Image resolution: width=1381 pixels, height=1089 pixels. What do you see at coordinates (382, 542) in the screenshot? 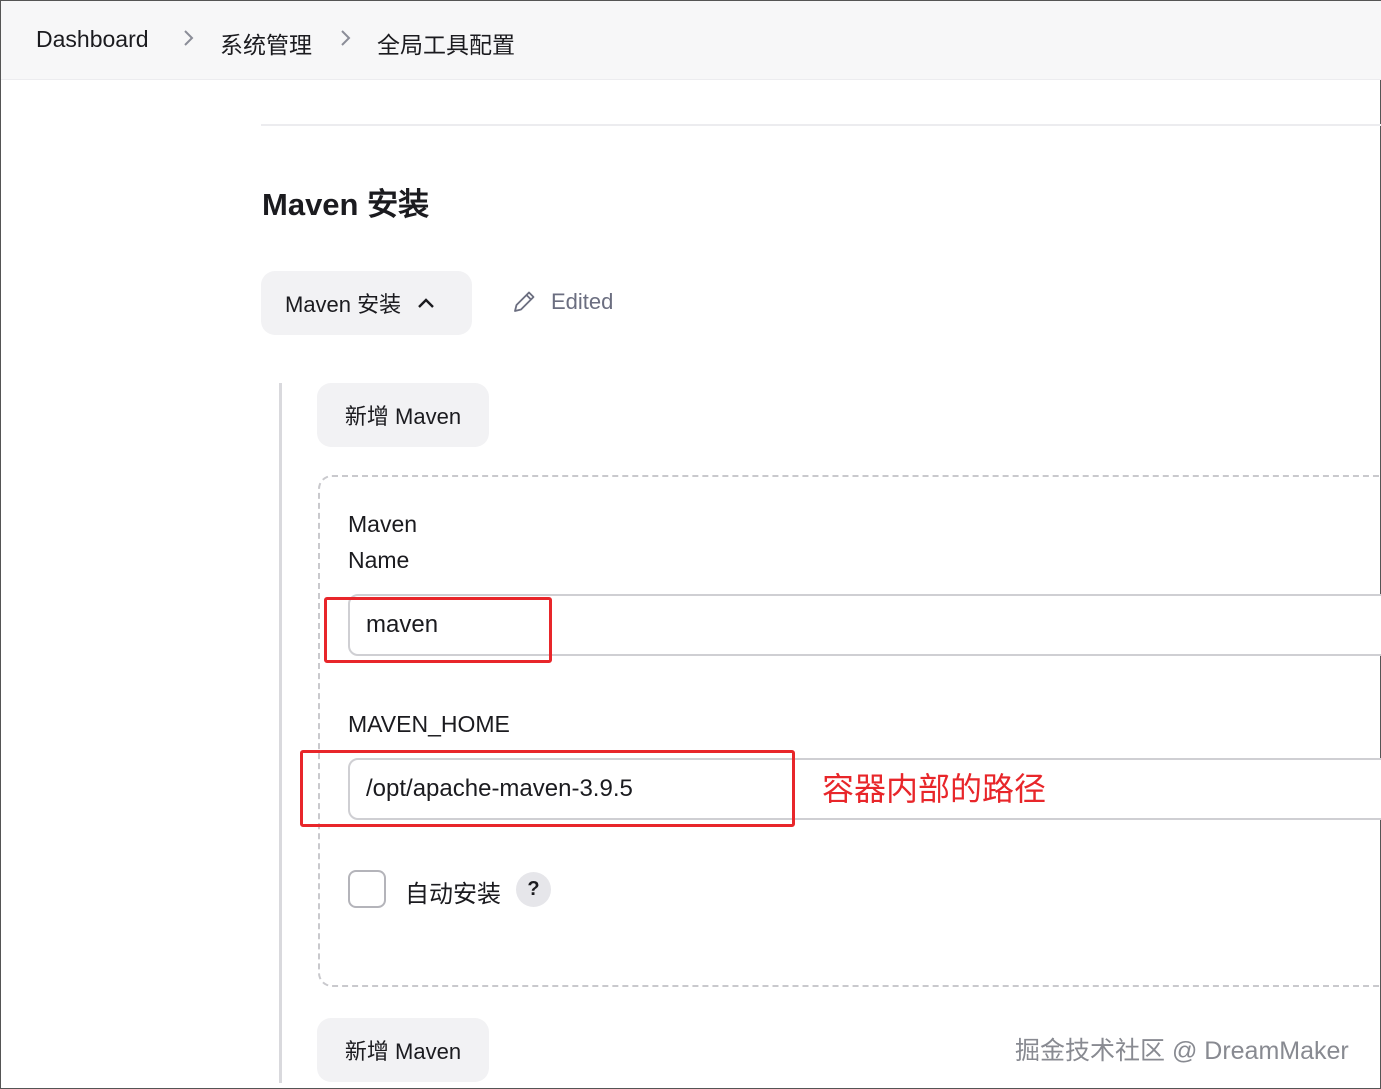
I see `maven-name-label: Maven Name` at bounding box center [382, 542].